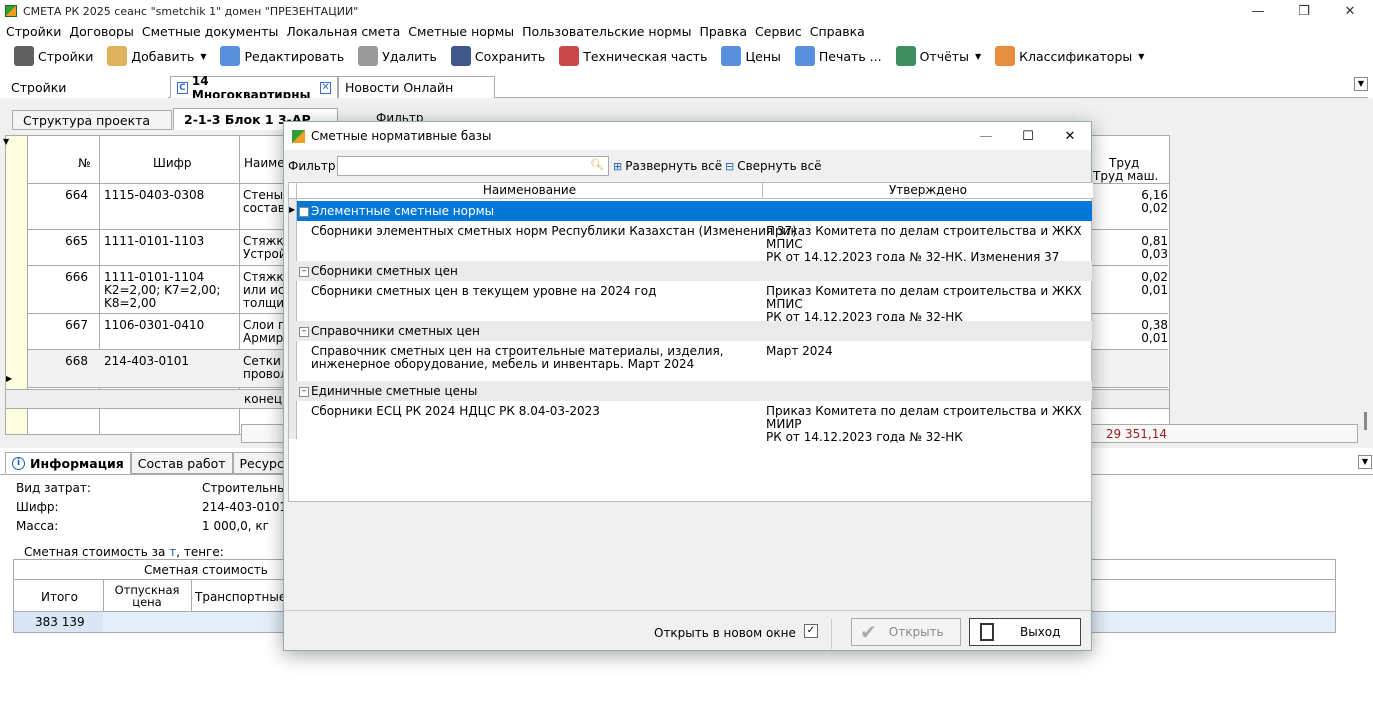 The image size is (1373, 725). I want to click on document-icon: С, so click(182, 87).